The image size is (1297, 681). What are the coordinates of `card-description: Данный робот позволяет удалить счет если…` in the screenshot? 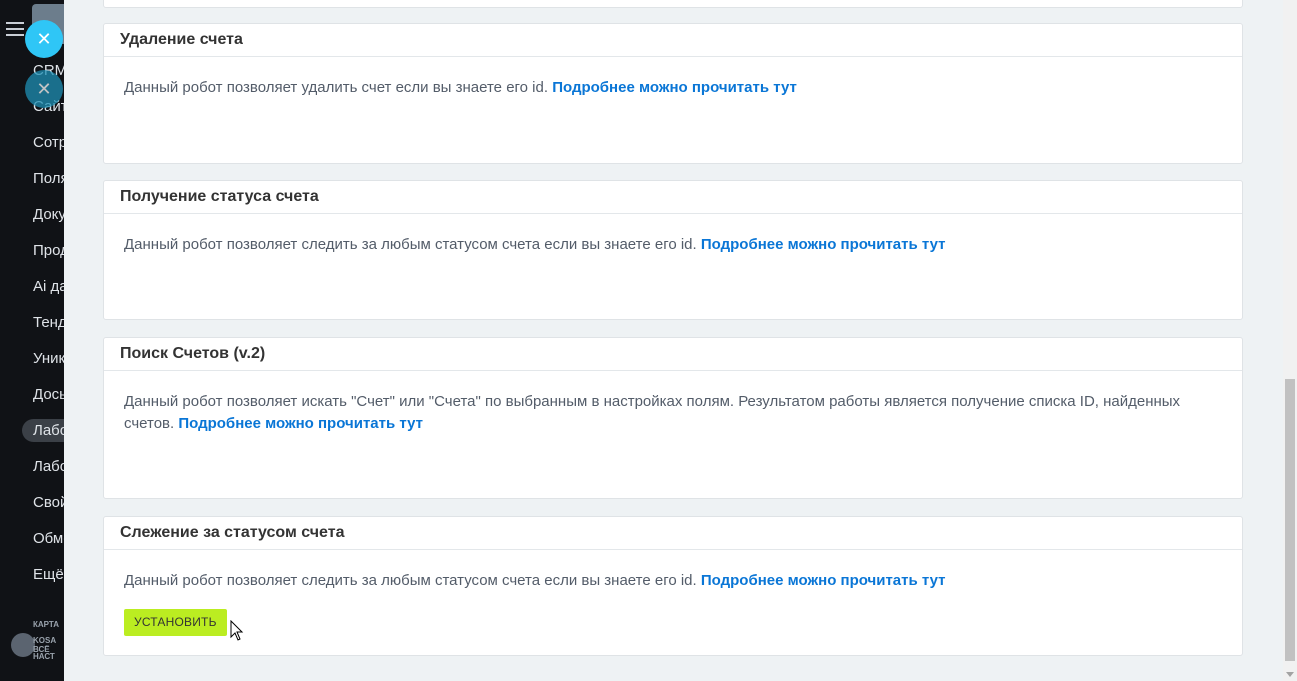 It's located at (673, 78).